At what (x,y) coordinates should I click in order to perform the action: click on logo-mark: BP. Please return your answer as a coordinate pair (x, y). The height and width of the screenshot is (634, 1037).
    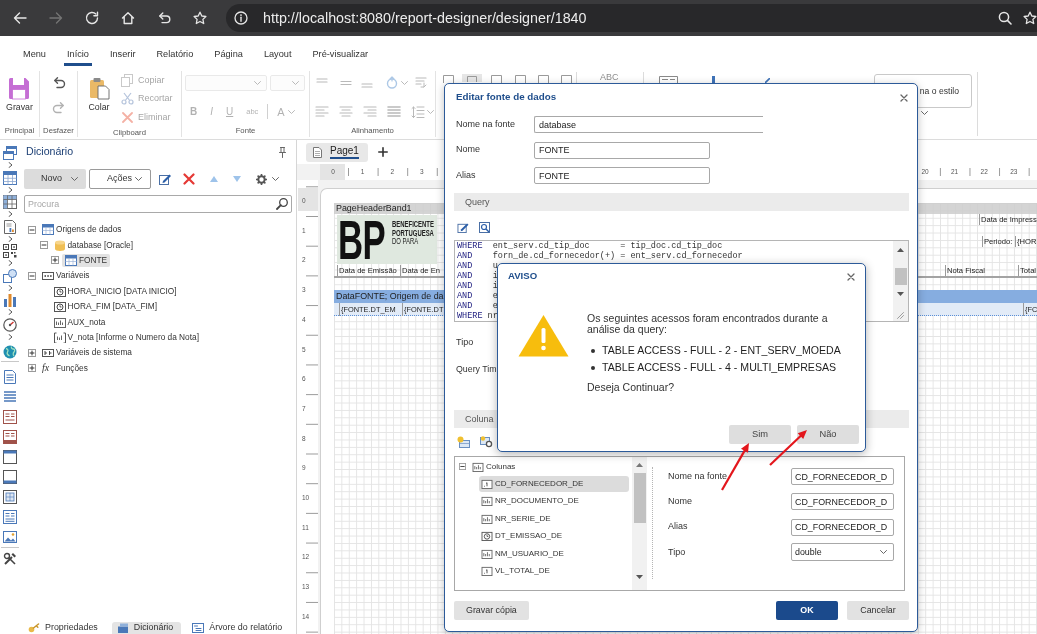
    Looking at the image, I should click on (361, 240).